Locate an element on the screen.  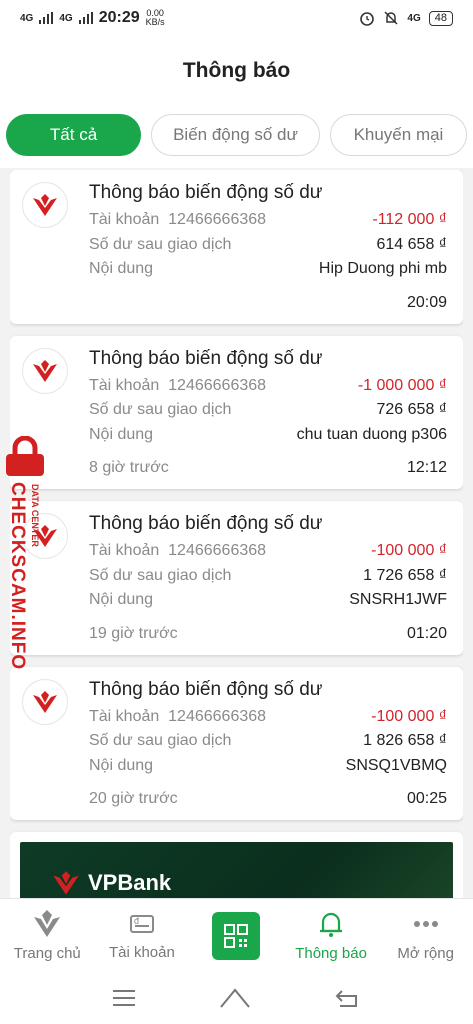
mute-bell-icon is located at coordinates (391, 18).